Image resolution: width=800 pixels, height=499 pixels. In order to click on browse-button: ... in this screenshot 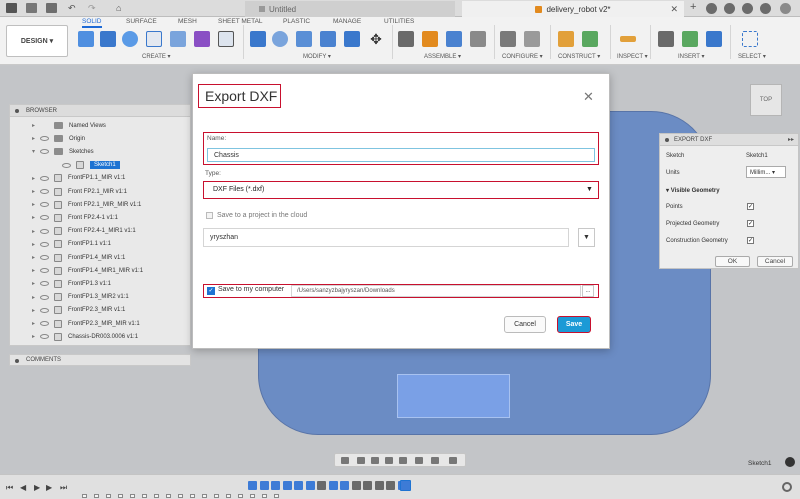, I will do `click(588, 291)`.